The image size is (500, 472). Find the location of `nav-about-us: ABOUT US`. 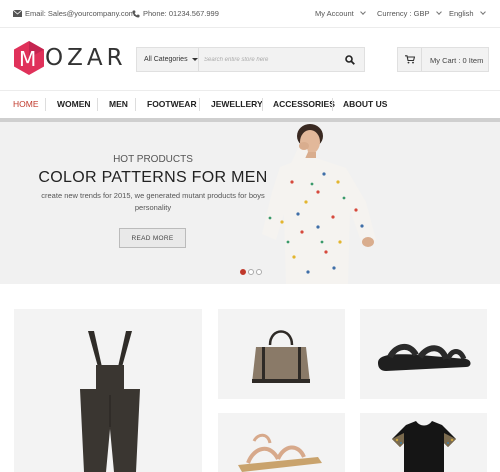

nav-about-us: ABOUT US is located at coordinates (365, 104).